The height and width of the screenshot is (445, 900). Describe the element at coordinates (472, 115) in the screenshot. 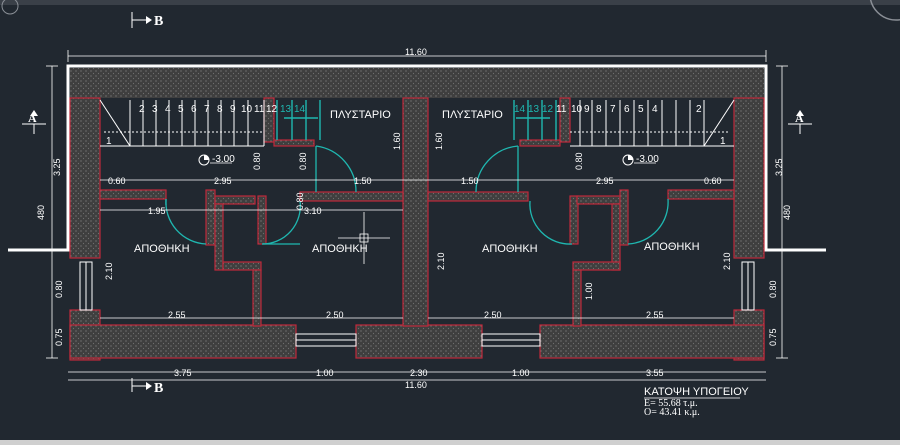

I see `room-label-plystario-right: ΠΛΥΣΤΑΡΙΟ` at that location.